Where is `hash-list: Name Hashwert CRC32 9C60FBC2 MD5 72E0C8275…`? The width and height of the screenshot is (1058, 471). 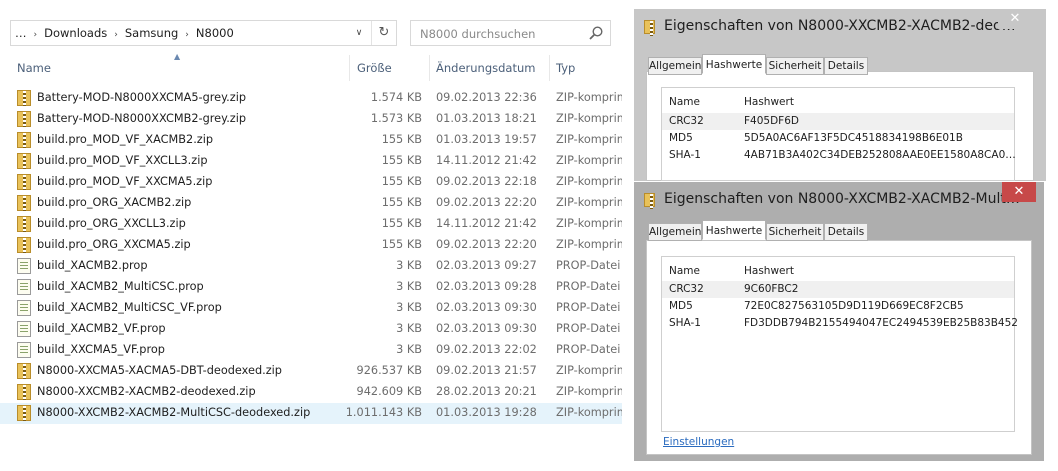 hash-list: Name Hashwert CRC32 9C60FBC2 MD5 72E0C8275… is located at coordinates (839, 344).